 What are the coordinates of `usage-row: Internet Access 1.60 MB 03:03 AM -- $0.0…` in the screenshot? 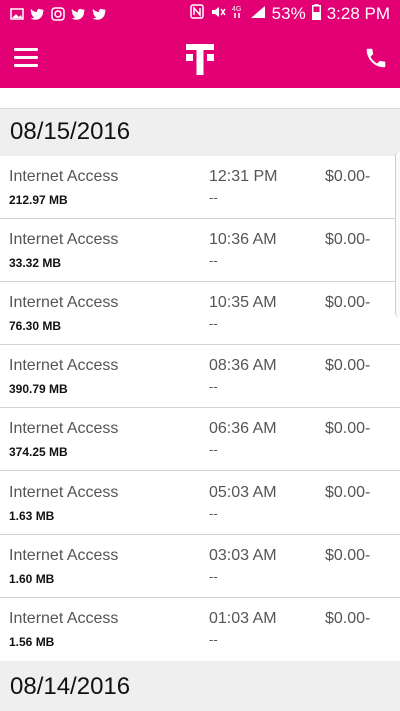 It's located at (200, 566).